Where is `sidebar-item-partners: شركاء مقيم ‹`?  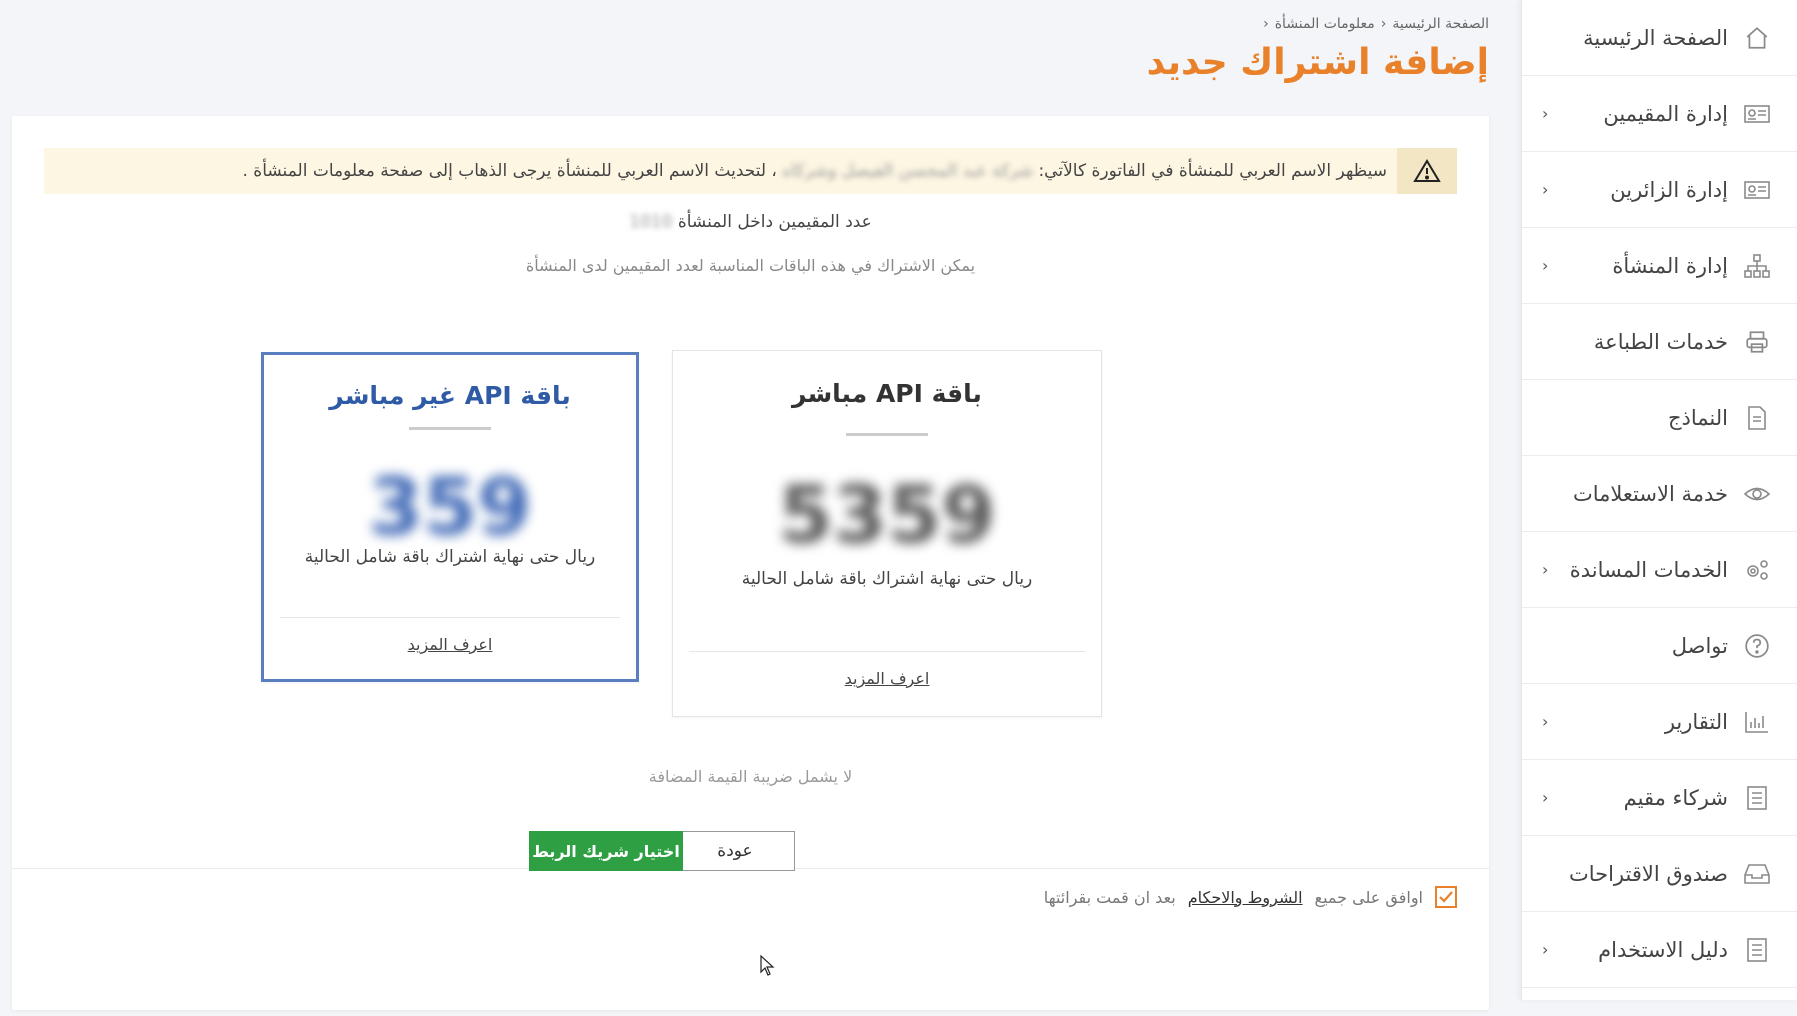
sidebar-item-partners: شركاء مقيم ‹ is located at coordinates (1659, 798).